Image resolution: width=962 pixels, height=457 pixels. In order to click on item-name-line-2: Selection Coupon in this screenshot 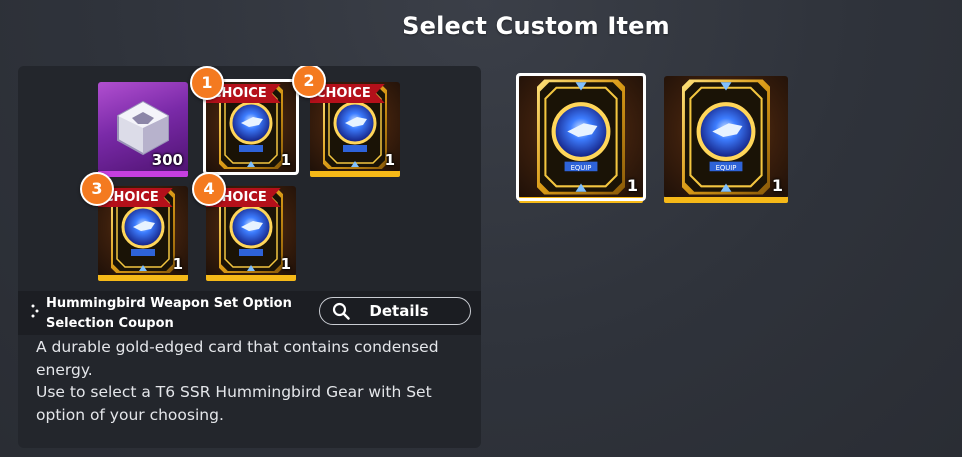, I will do `click(110, 323)`.